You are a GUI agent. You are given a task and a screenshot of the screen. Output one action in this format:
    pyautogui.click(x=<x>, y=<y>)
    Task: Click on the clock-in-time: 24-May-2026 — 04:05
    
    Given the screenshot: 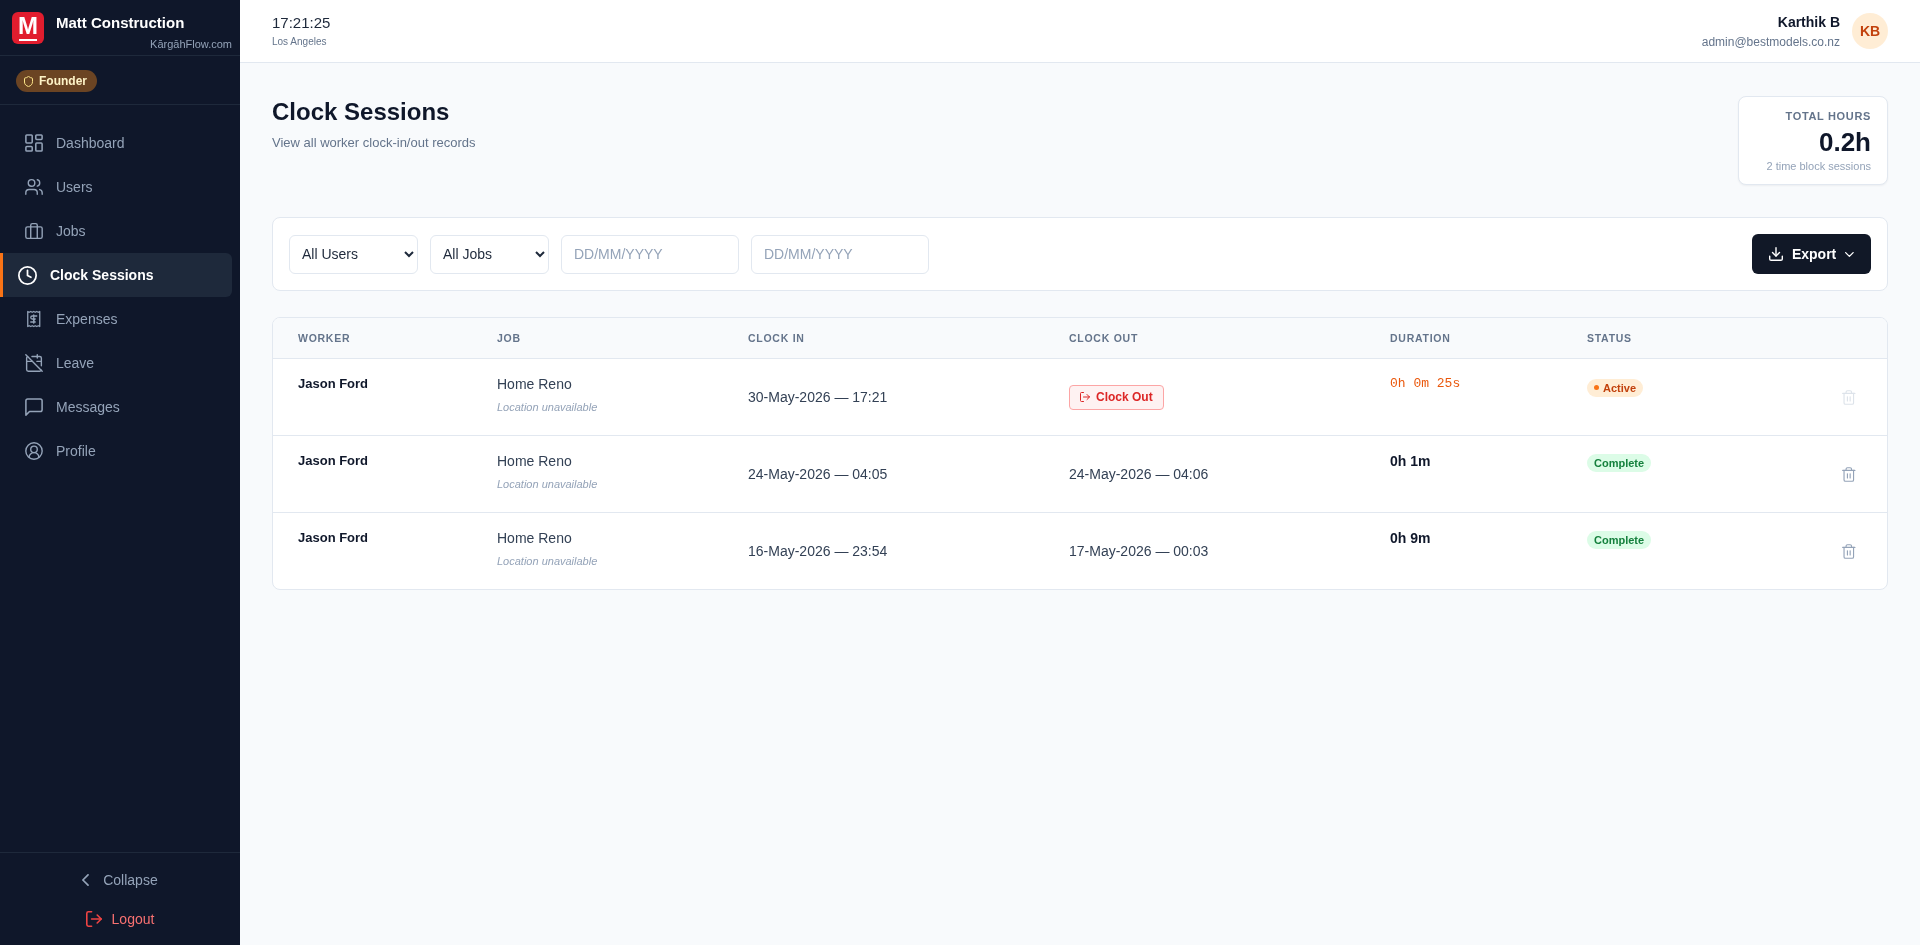 What is the action you would take?
    pyautogui.click(x=818, y=474)
    